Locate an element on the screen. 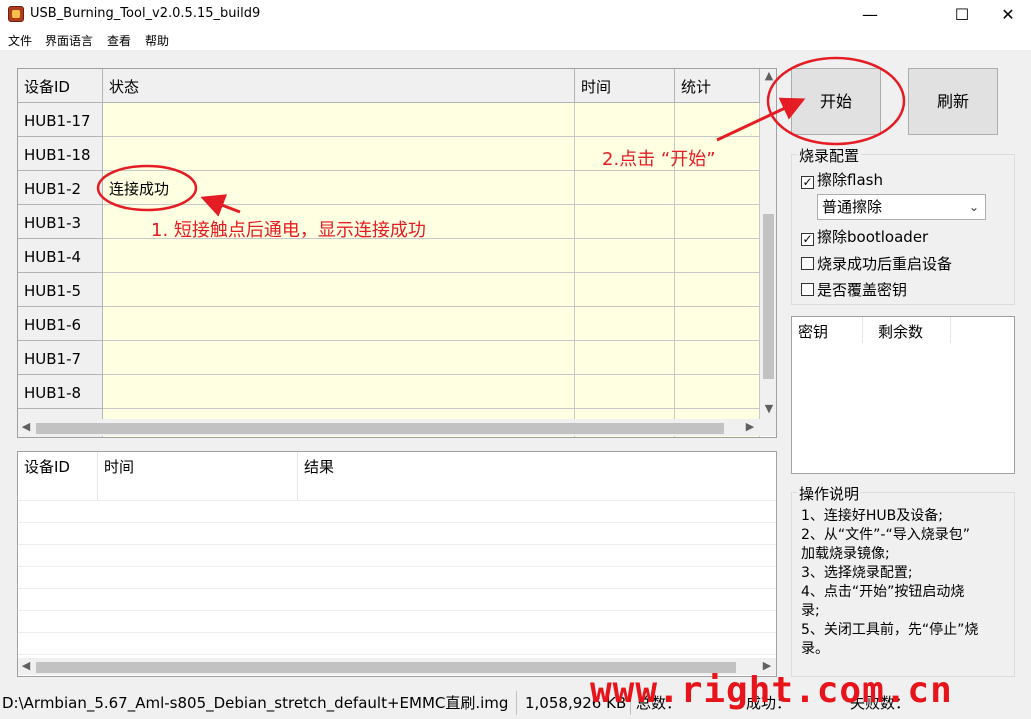 The image size is (1031, 719). device-table-hscrollbar: ◀ ▶ is located at coordinates (397, 427).